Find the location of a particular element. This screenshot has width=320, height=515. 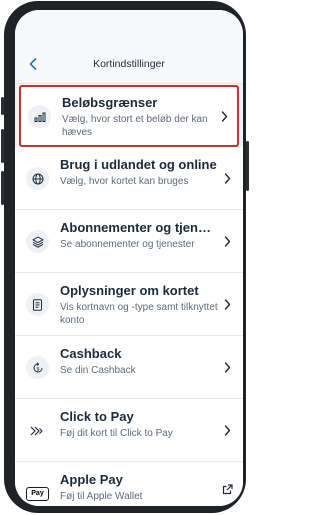

navigation-bar: Kortindstillinger is located at coordinates (129, 47).